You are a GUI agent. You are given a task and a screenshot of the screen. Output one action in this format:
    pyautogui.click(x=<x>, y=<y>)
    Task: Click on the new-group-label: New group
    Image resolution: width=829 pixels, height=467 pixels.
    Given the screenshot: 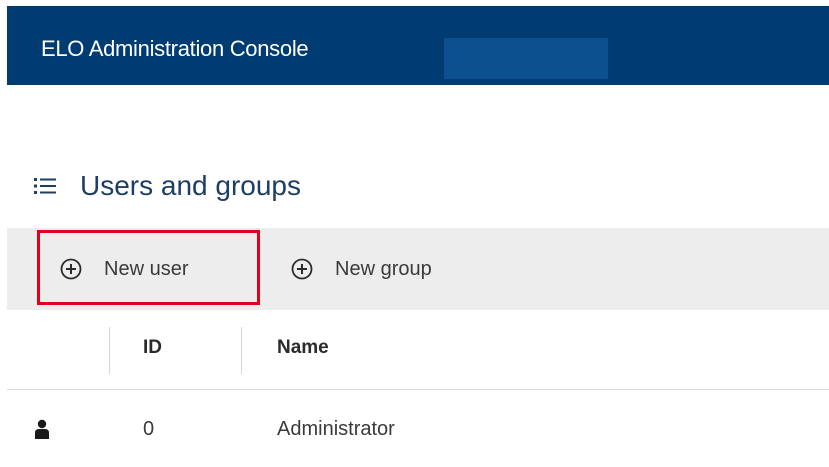 What is the action you would take?
    pyautogui.click(x=383, y=268)
    